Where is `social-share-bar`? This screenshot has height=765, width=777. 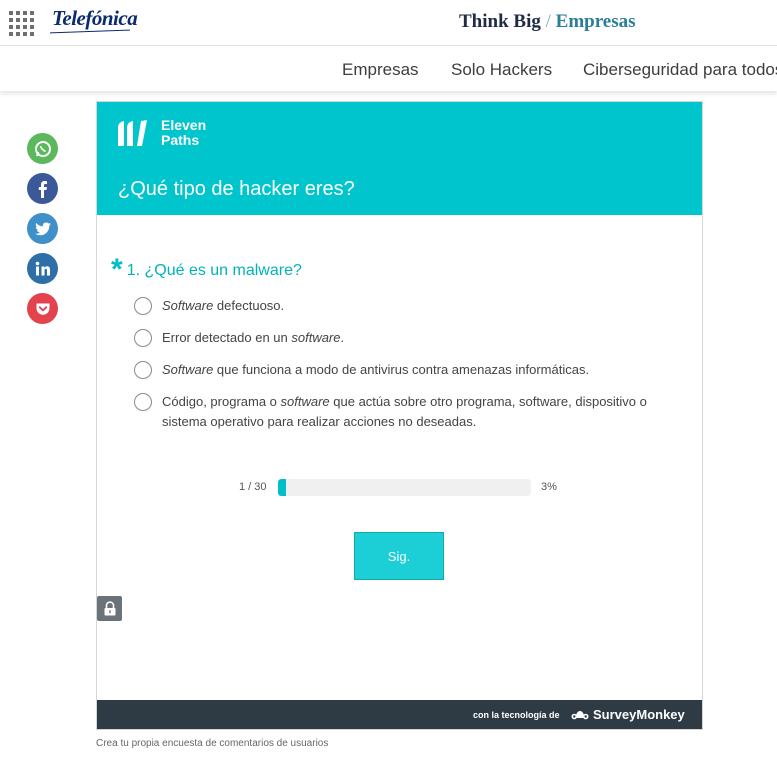
social-share-bar is located at coordinates (43, 233).